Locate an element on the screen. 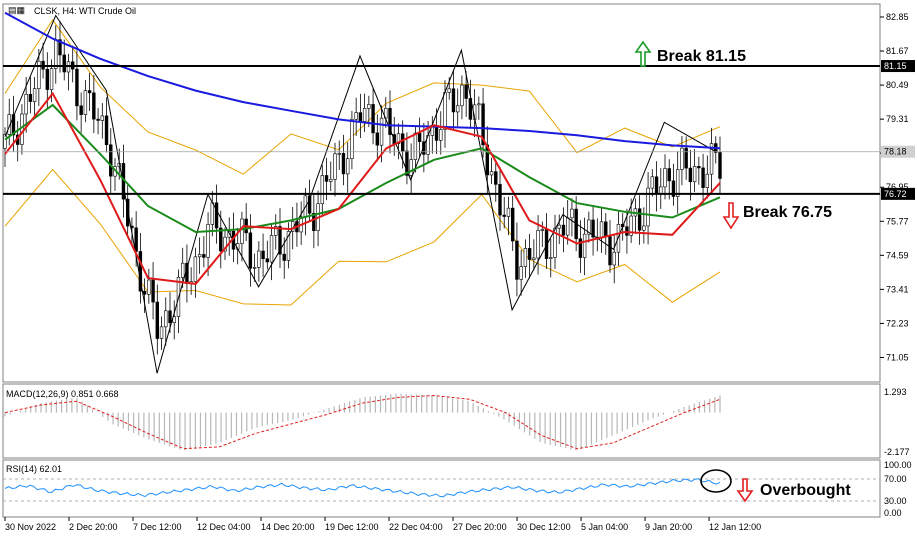 Image resolution: width=917 pixels, height=541 pixels. rsi-label: RSI(14) 62.01 is located at coordinates (34, 469).